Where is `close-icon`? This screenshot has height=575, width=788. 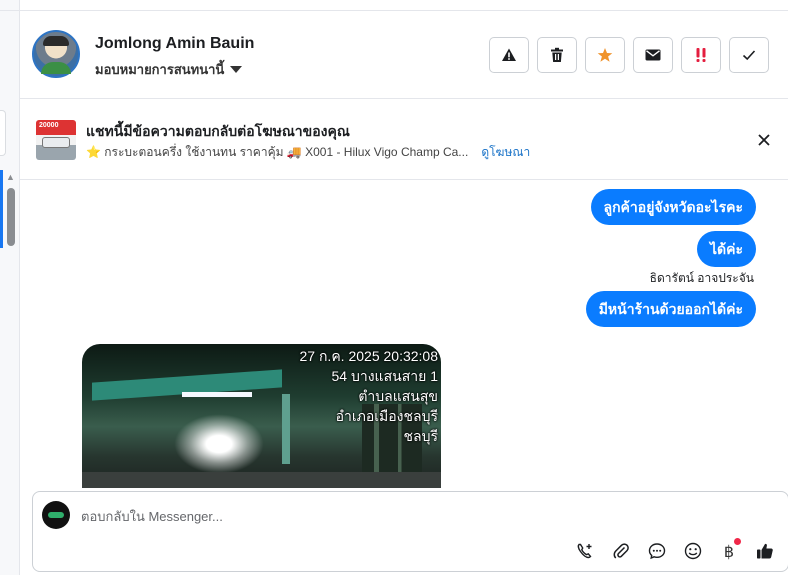 close-icon is located at coordinates (764, 140).